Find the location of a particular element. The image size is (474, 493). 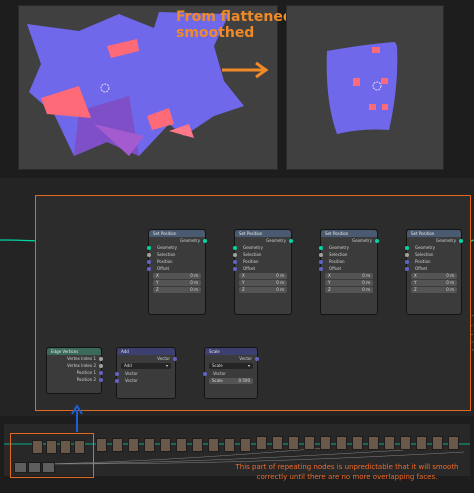

socket-label: Vertex Index 1 is located at coordinates (81, 358).